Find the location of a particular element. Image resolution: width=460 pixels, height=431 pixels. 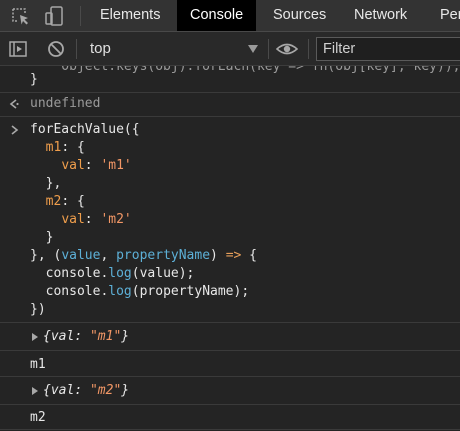

input-prompt-icon is located at coordinates (15, 130).